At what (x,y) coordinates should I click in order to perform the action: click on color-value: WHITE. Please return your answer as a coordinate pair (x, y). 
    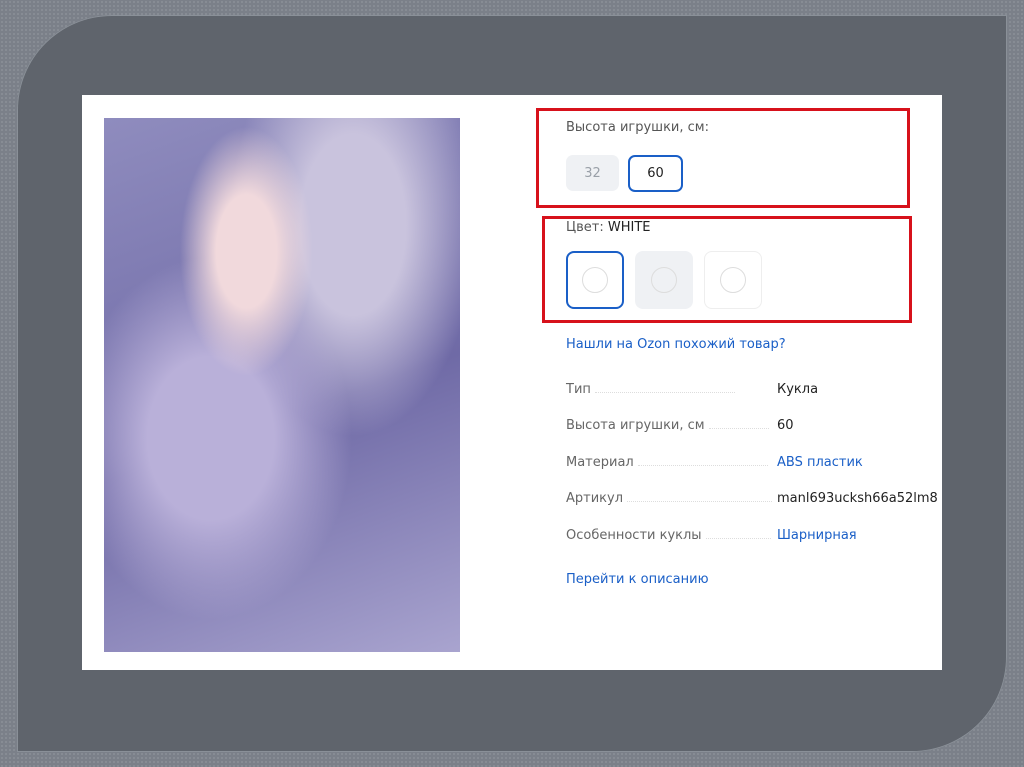
    Looking at the image, I should click on (629, 227).